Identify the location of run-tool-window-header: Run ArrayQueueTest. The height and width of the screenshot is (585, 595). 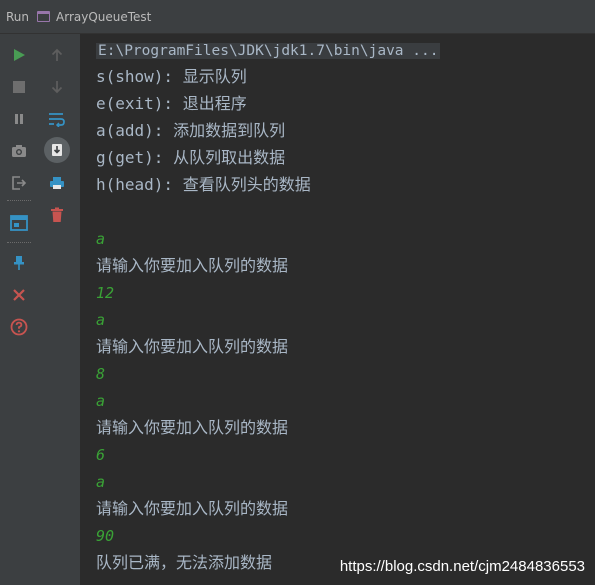
(297, 17).